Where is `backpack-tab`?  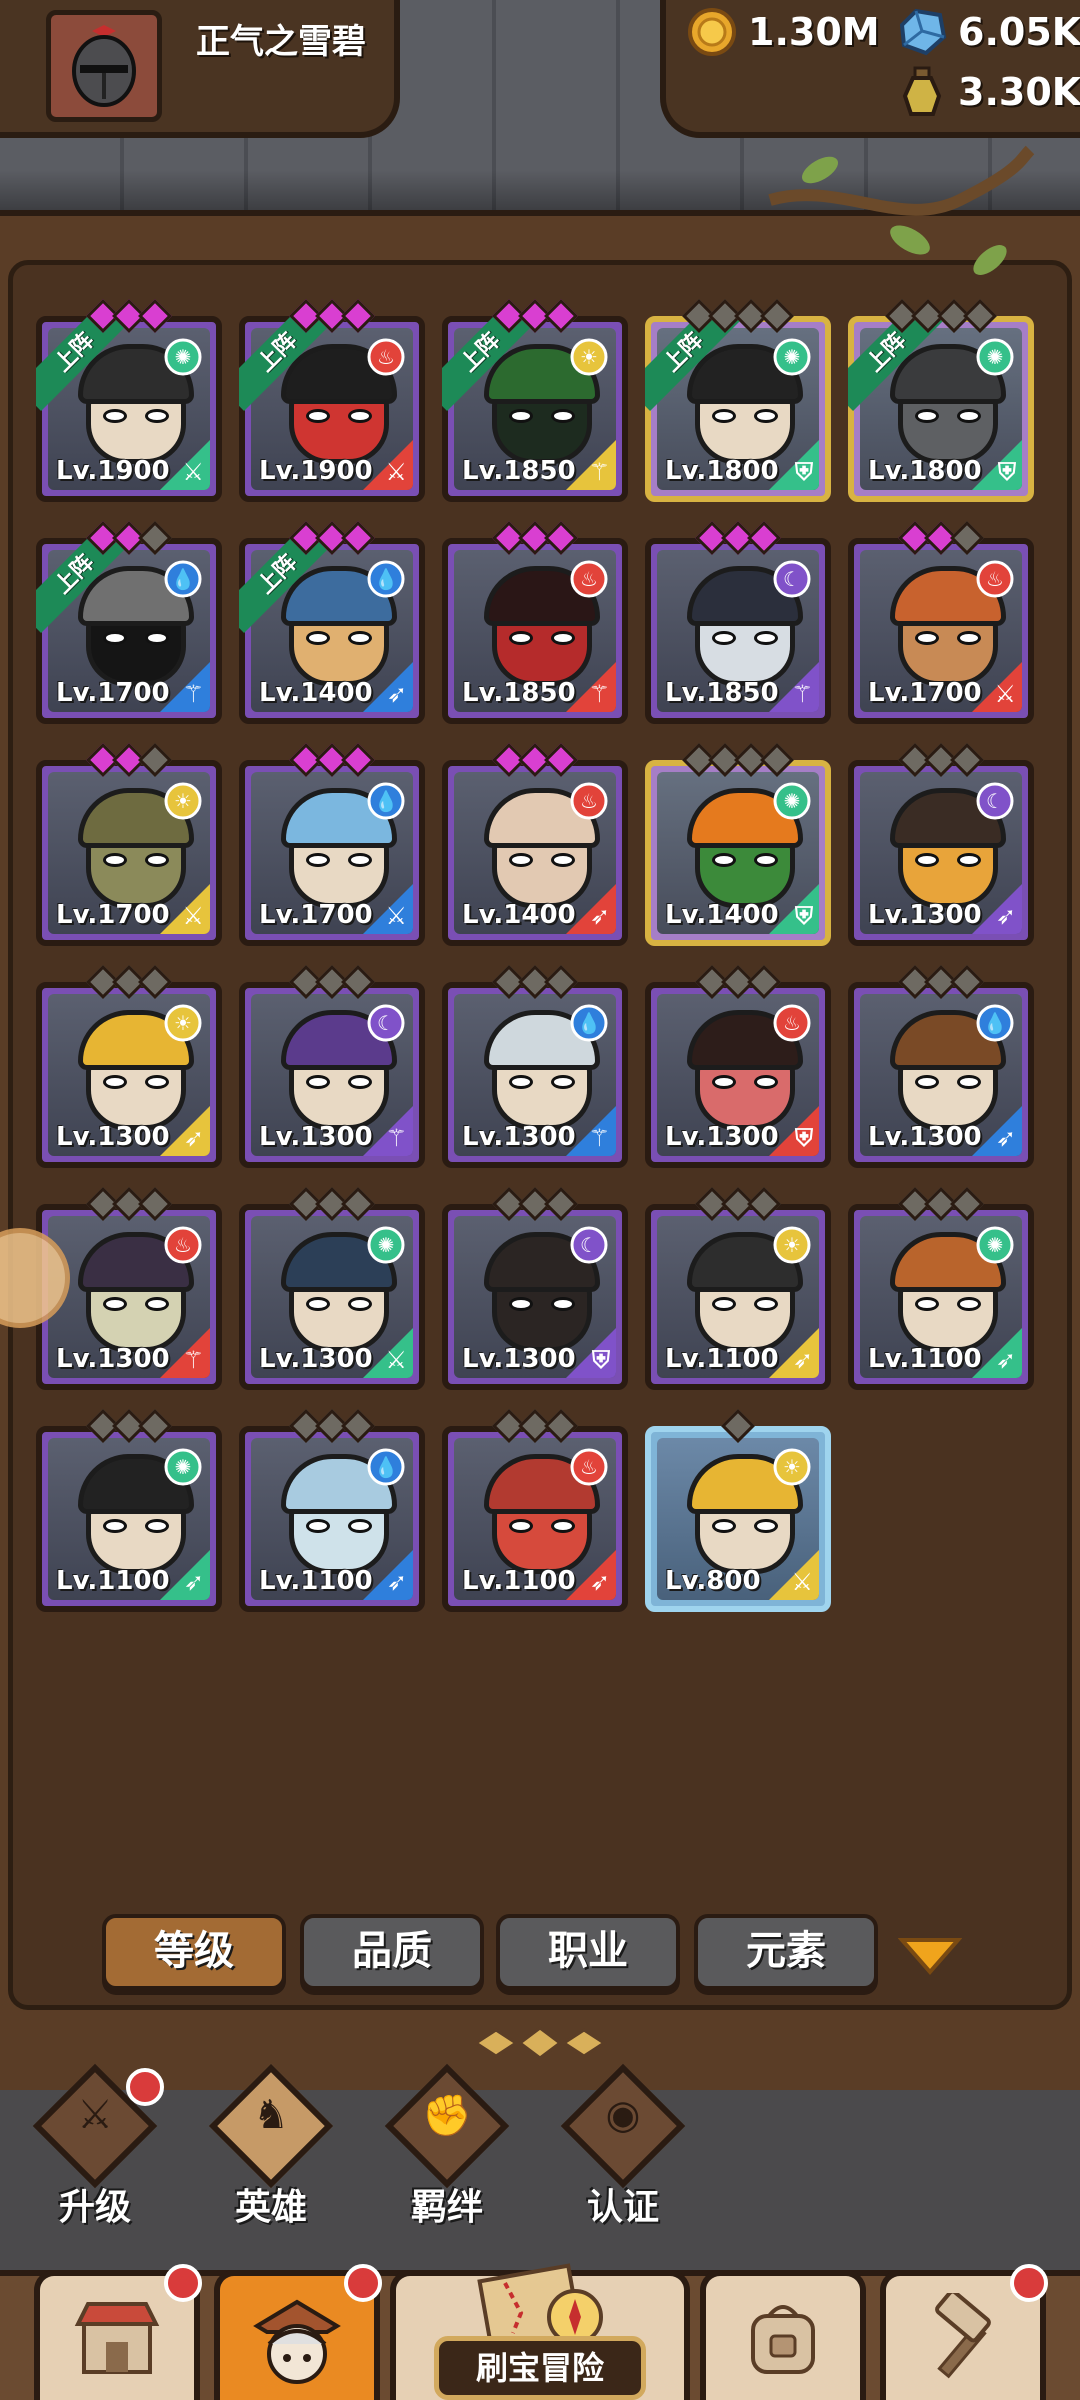 backpack-tab is located at coordinates (783, 2335).